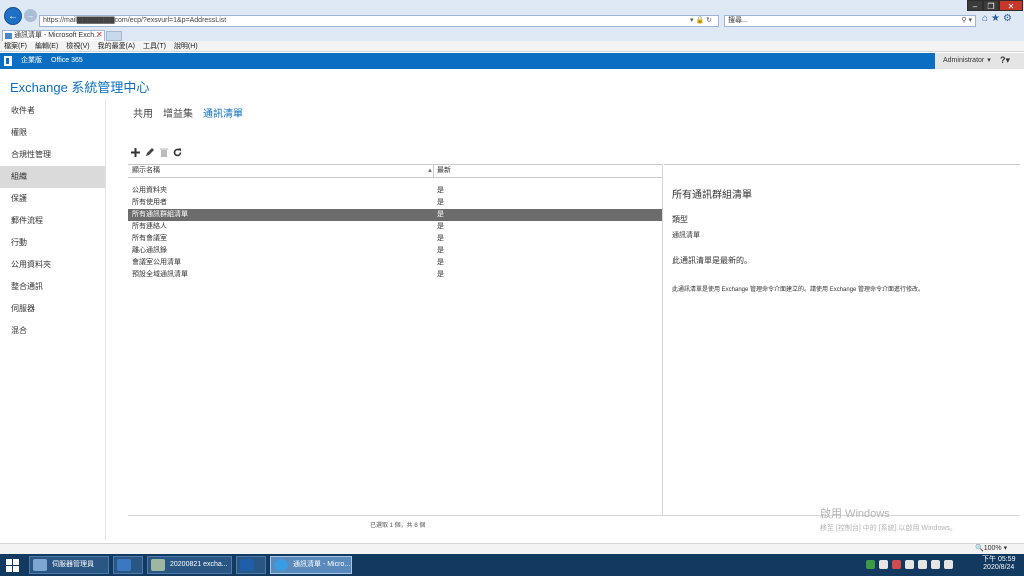 The image size is (1024, 576). I want to click on column-display-name: 顯示名稱, so click(146, 171).